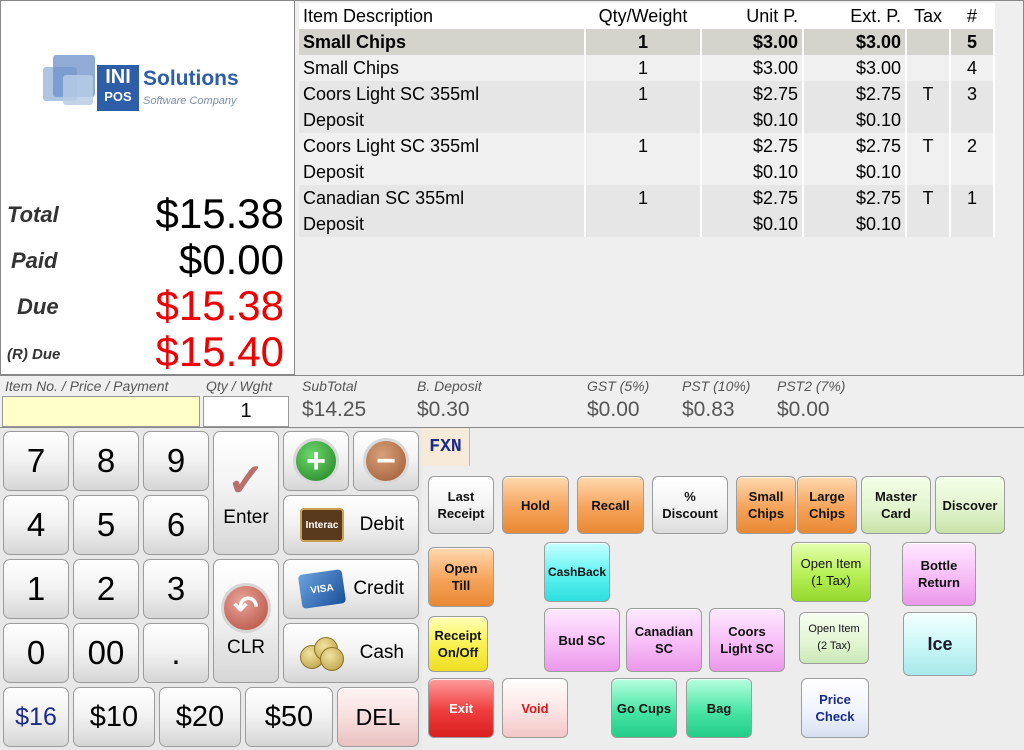 The height and width of the screenshot is (750, 1024). What do you see at coordinates (289, 717) in the screenshot?
I see `quick-cash-50-button: $50` at bounding box center [289, 717].